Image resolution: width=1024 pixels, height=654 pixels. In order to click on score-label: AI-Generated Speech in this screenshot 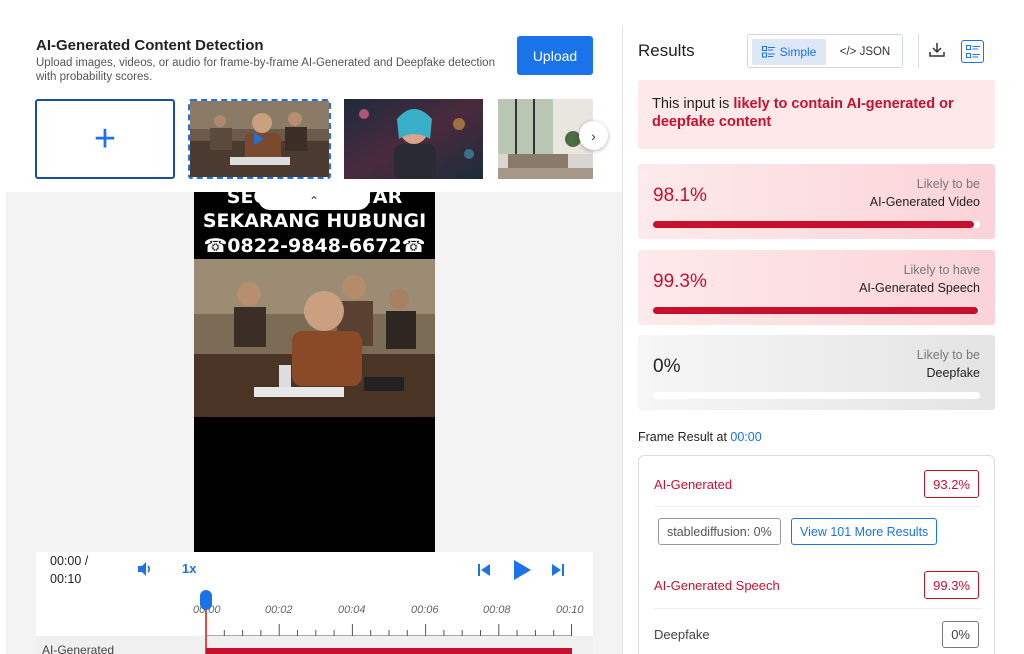, I will do `click(919, 288)`.